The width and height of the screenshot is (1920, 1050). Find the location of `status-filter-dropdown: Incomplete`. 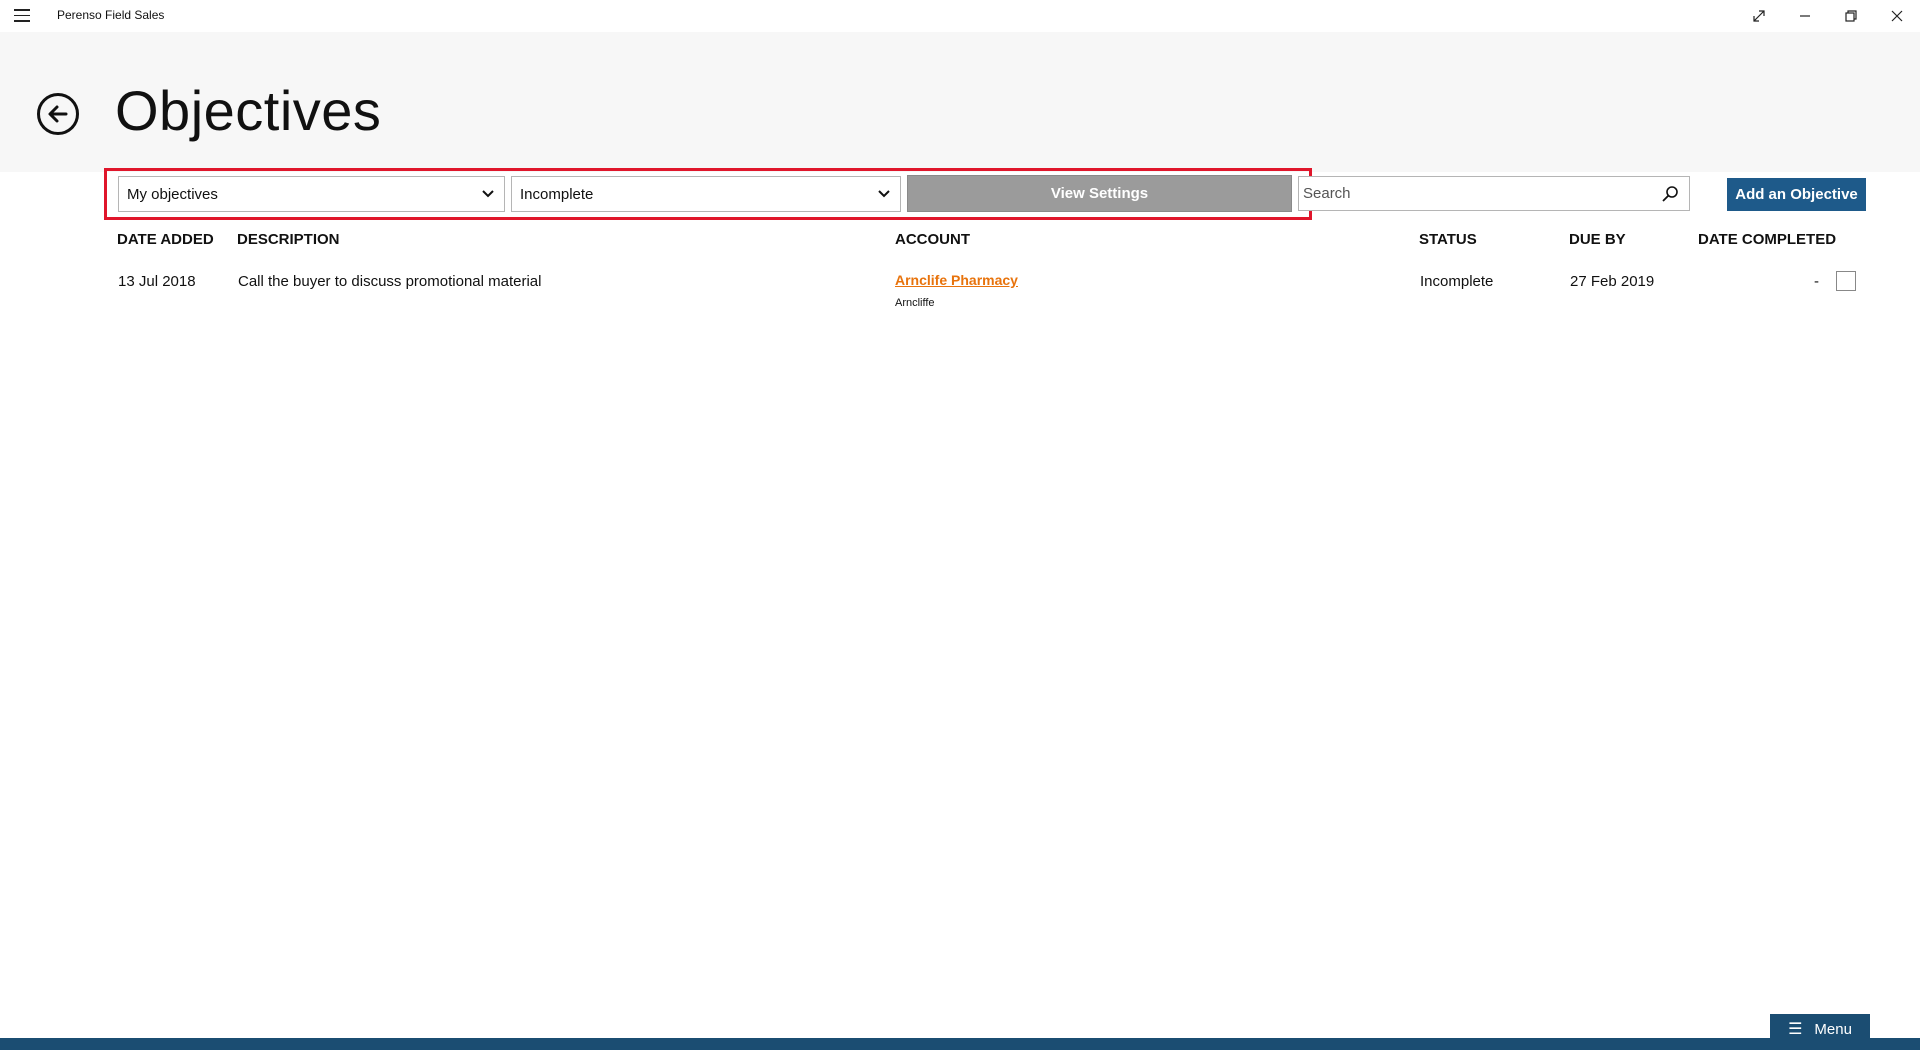

status-filter-dropdown: Incomplete is located at coordinates (706, 194).